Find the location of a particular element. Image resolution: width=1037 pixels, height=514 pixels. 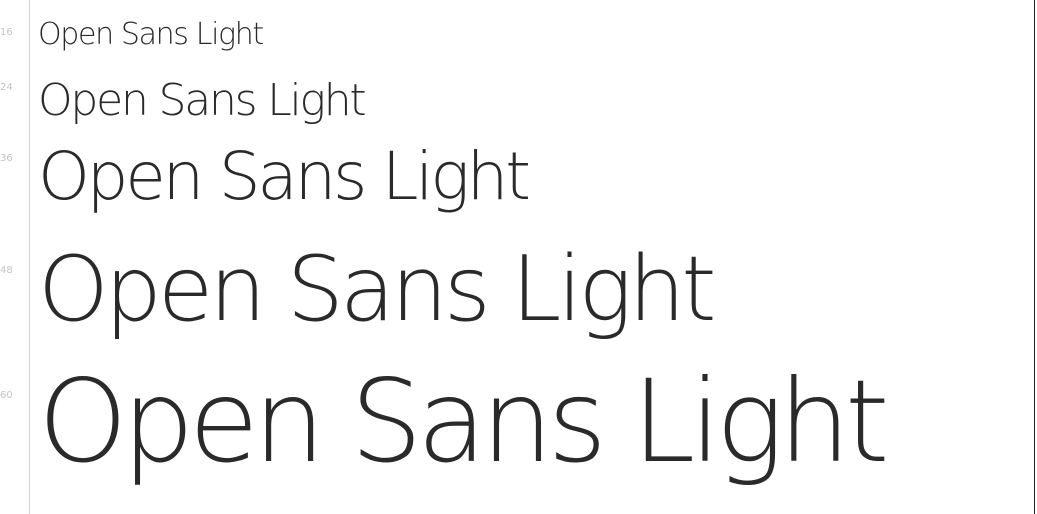

size-label-48: 48 is located at coordinates (6, 270).